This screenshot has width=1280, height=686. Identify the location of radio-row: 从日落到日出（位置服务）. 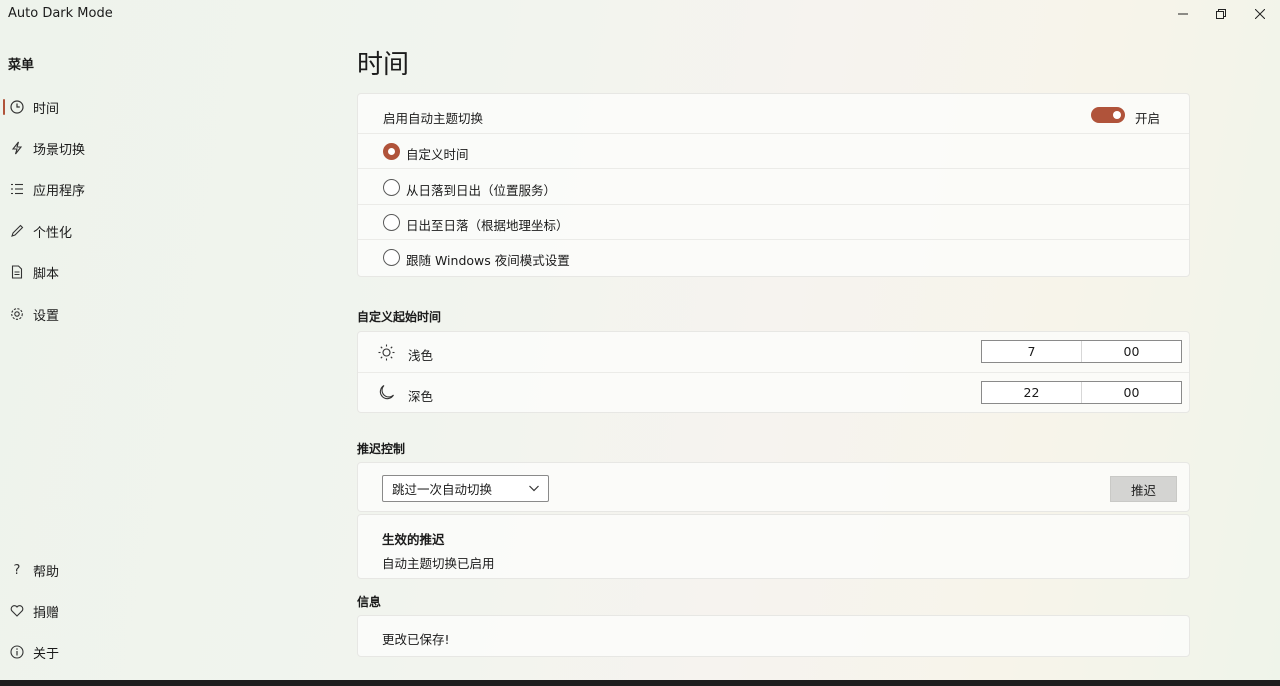
(773, 187).